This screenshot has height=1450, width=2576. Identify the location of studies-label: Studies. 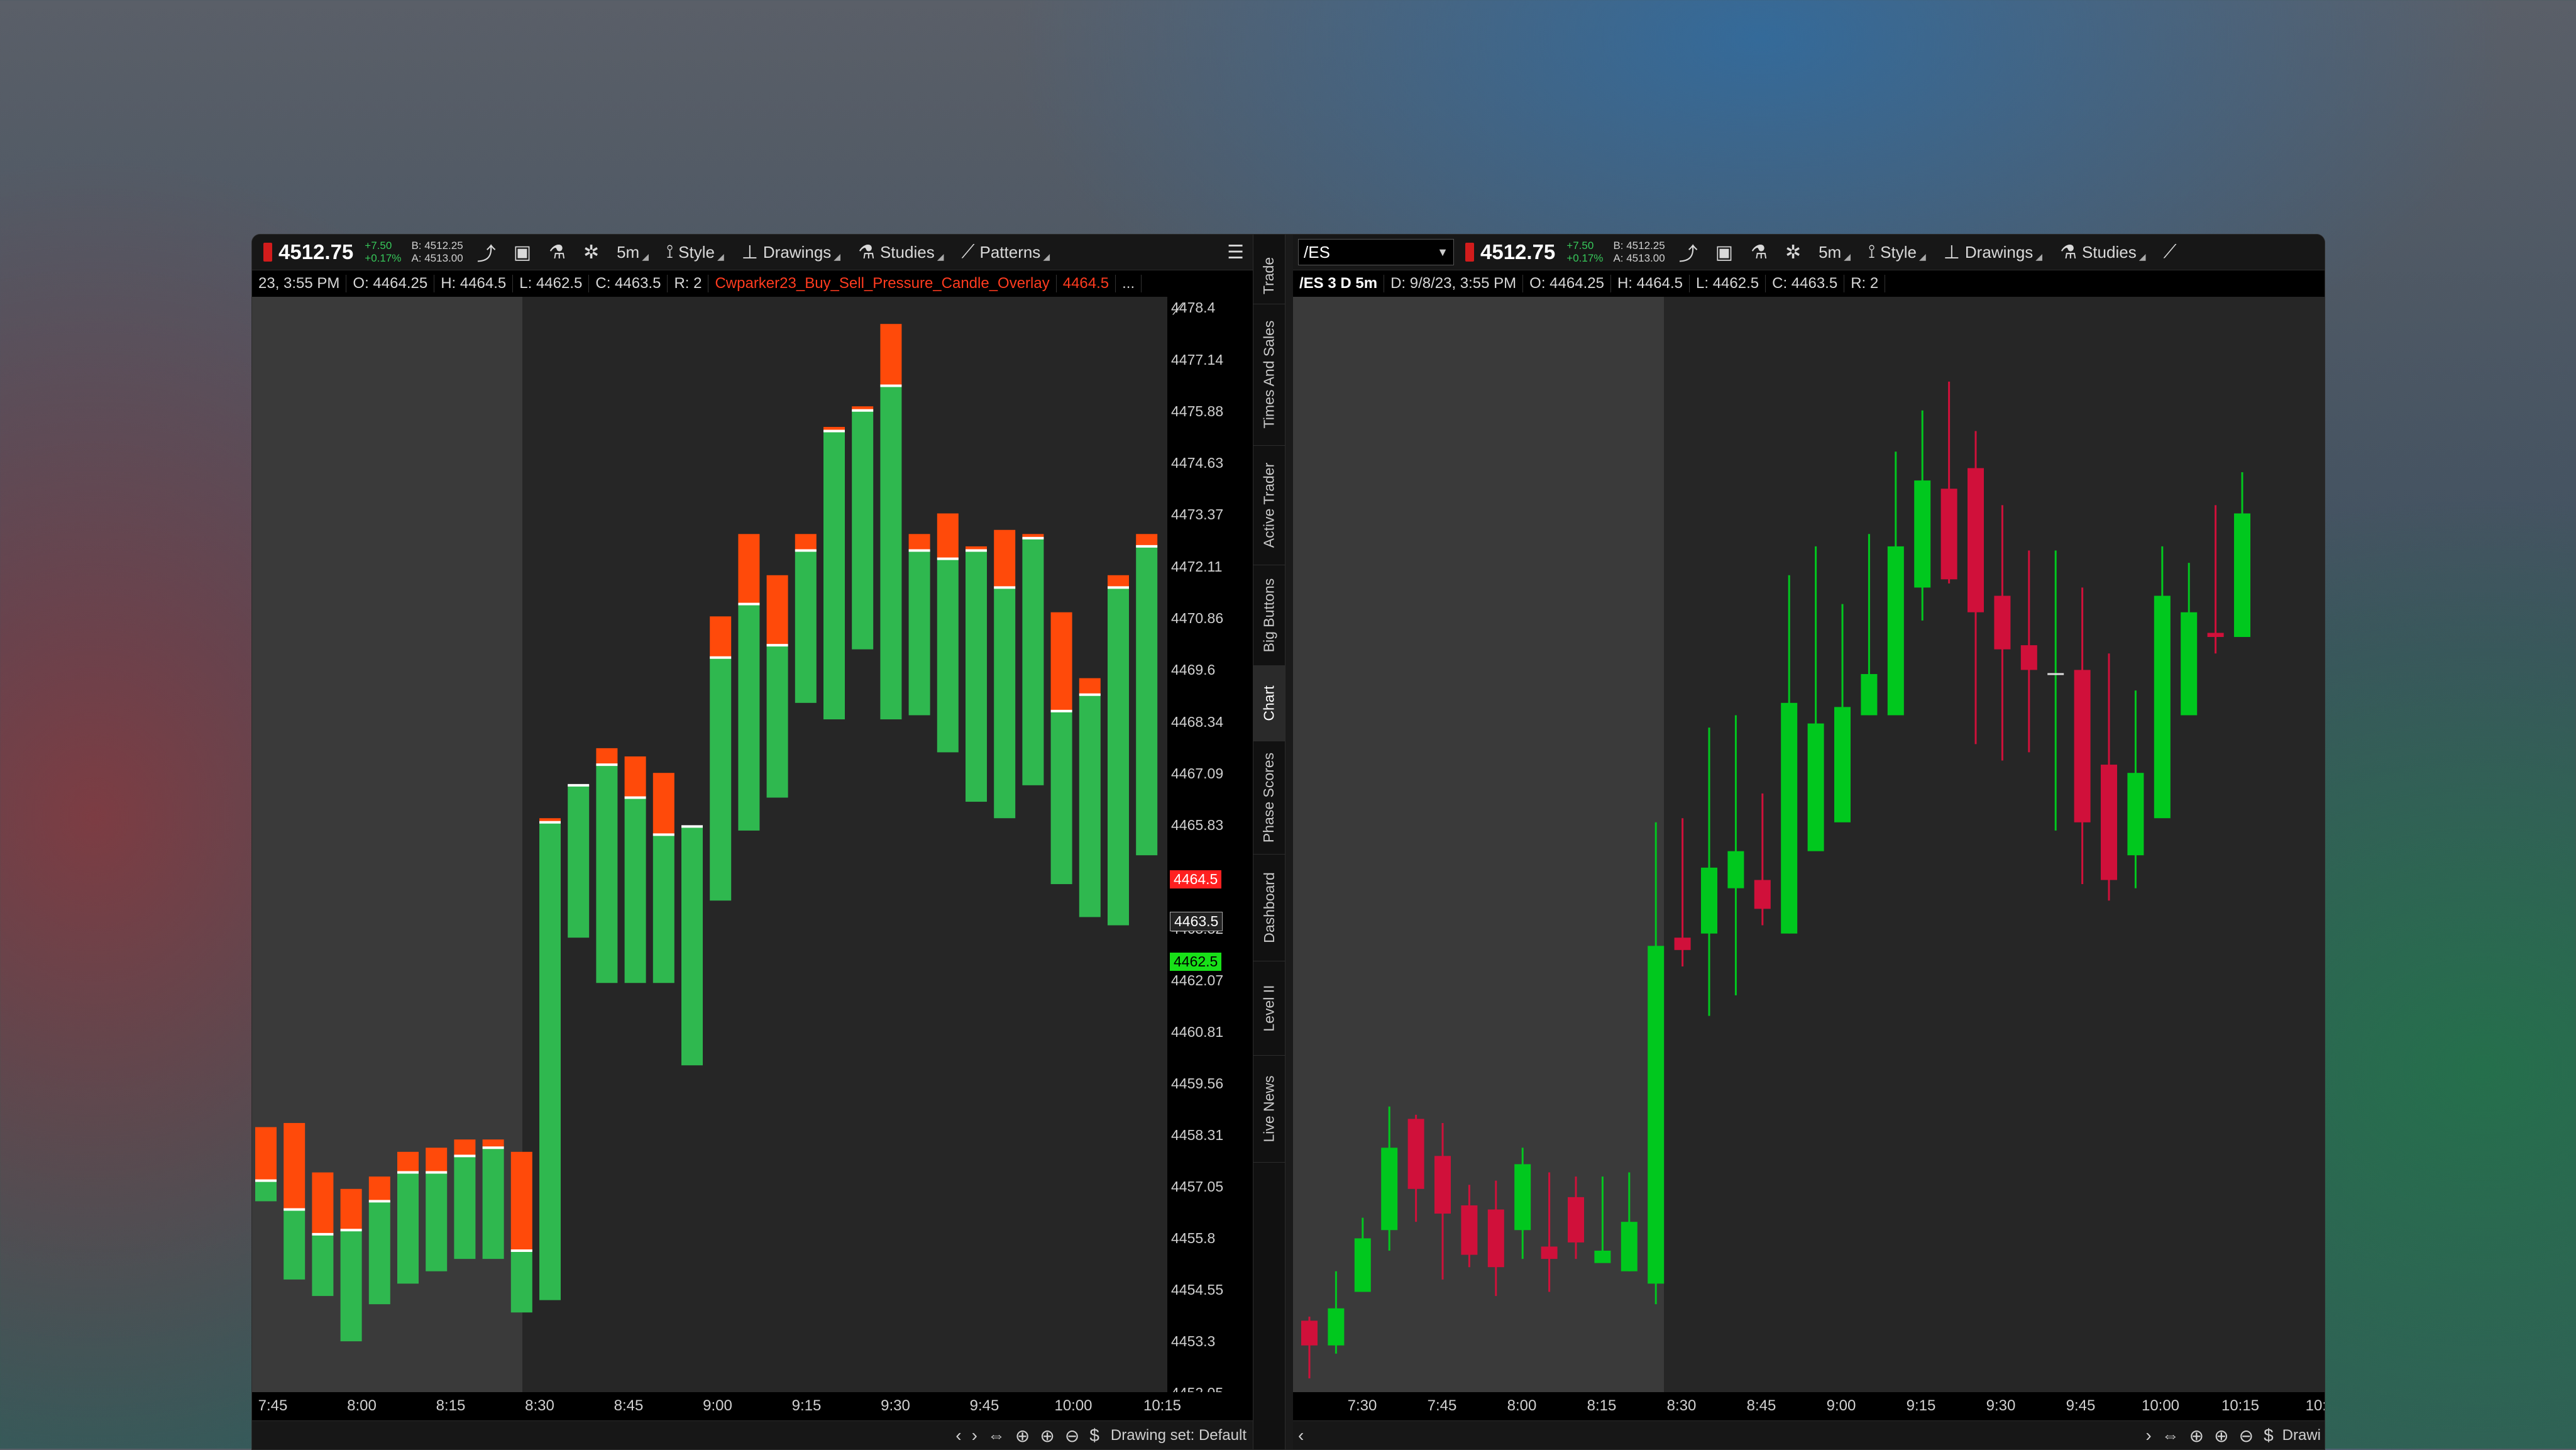
(2109, 252).